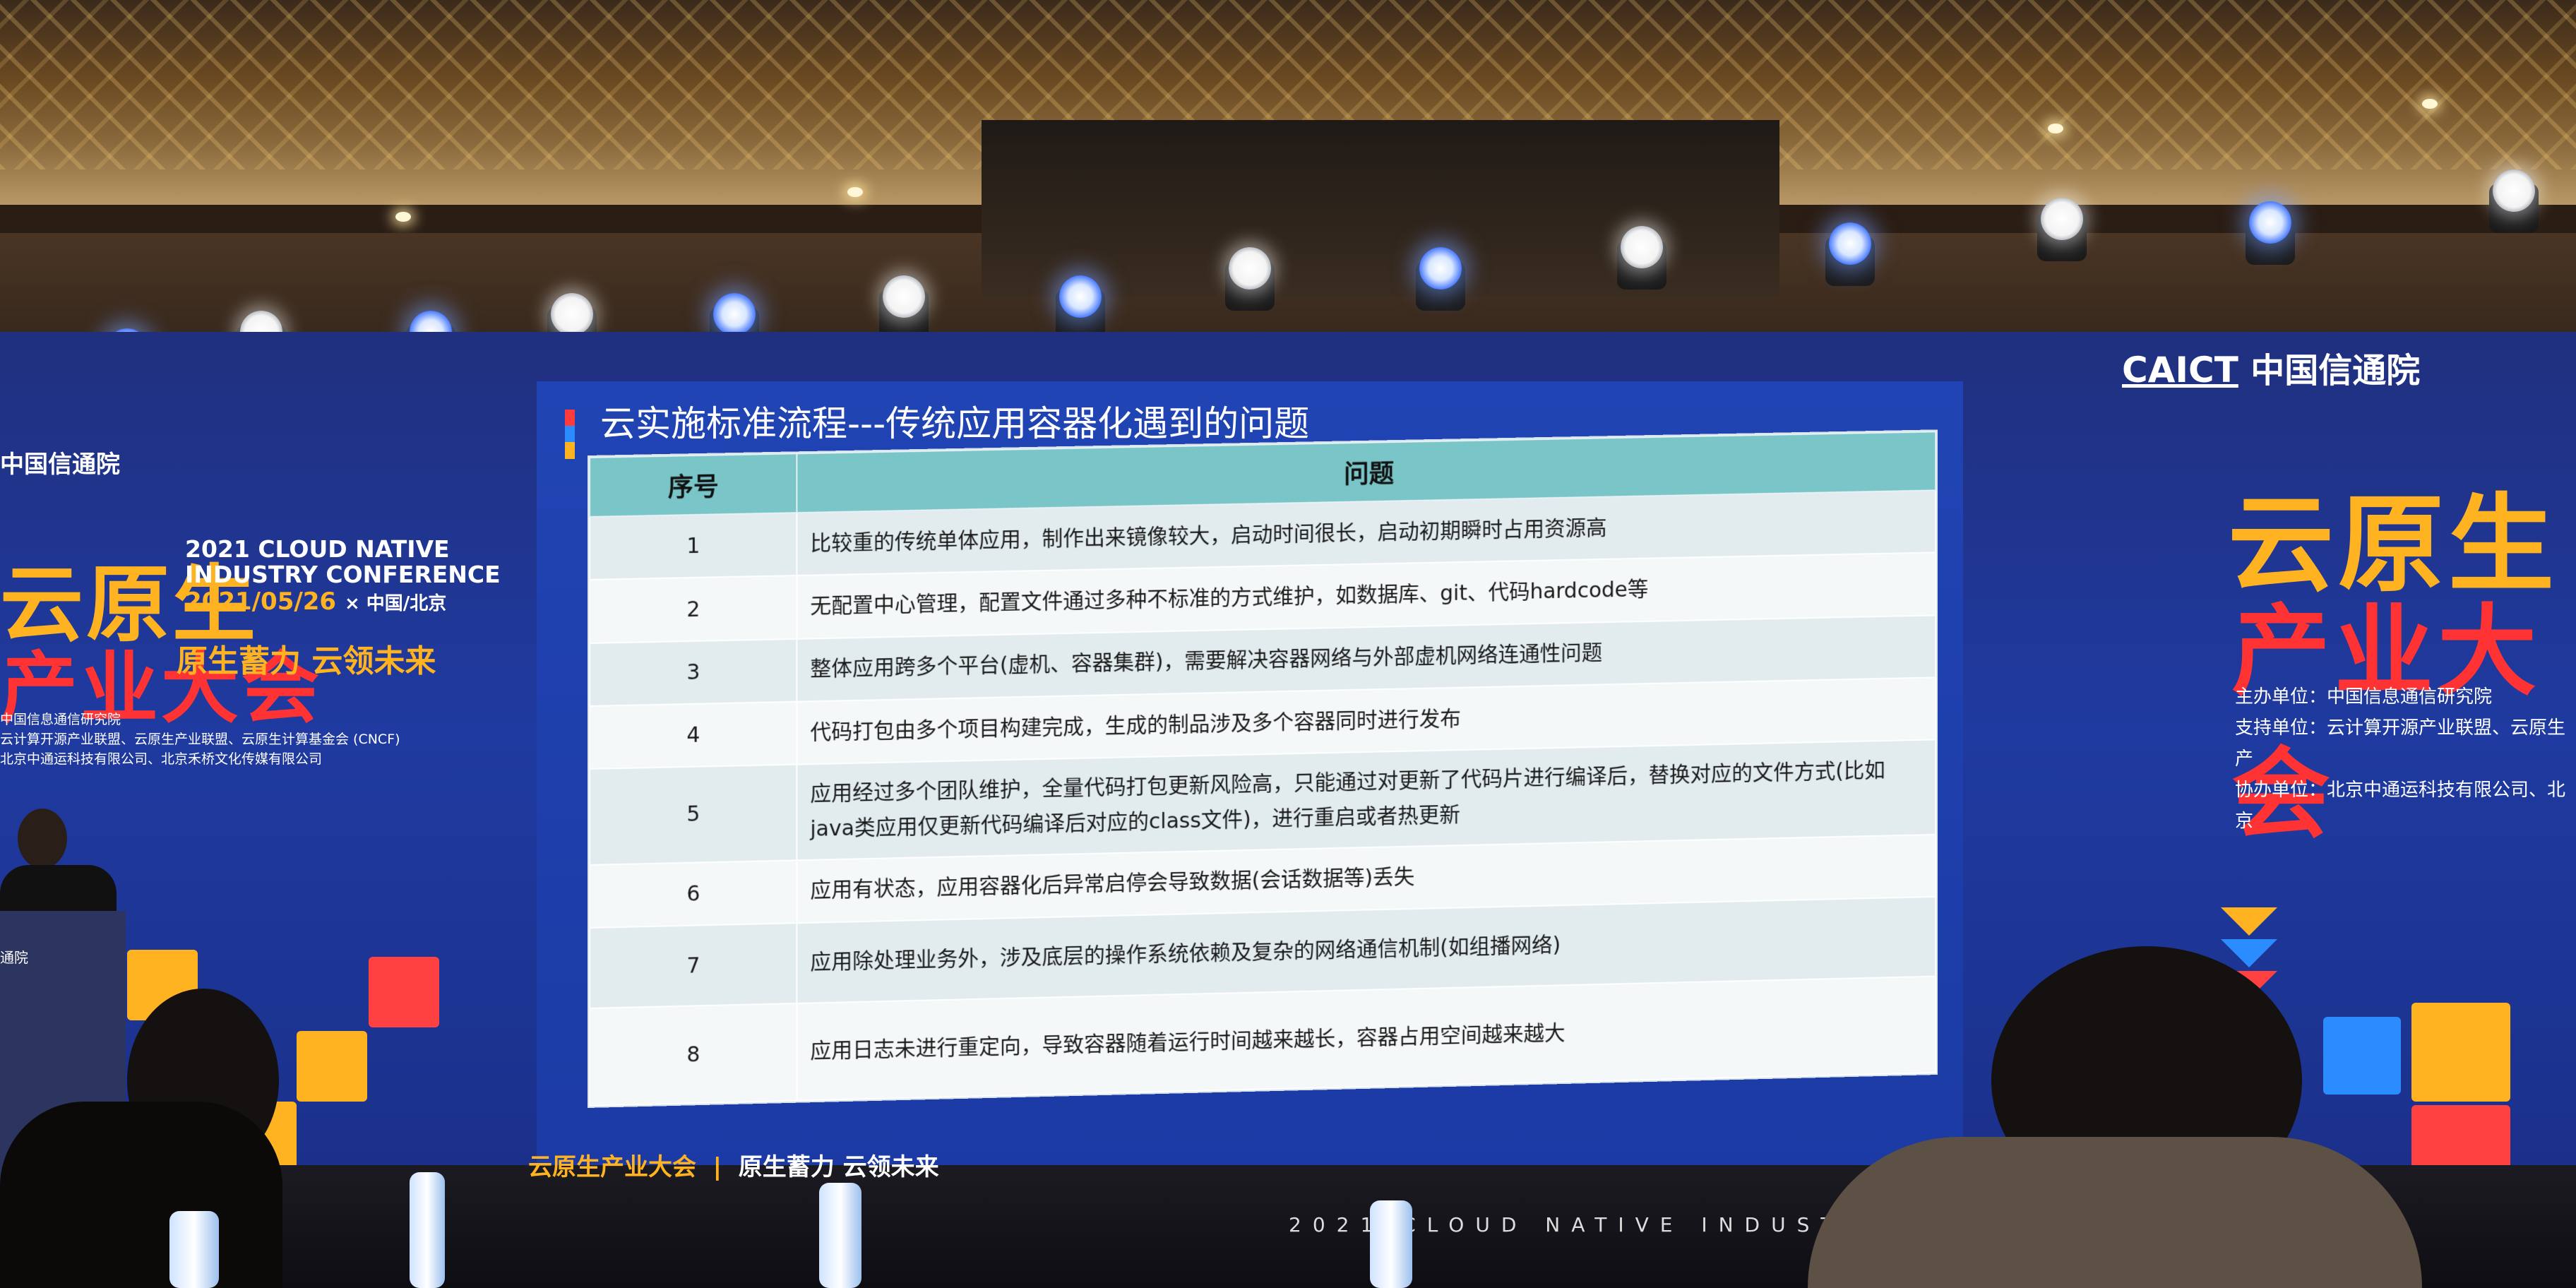 The height and width of the screenshot is (1288, 2576). Describe the element at coordinates (60, 465) in the screenshot. I see `brand-logo-left: 中国信通院` at that location.